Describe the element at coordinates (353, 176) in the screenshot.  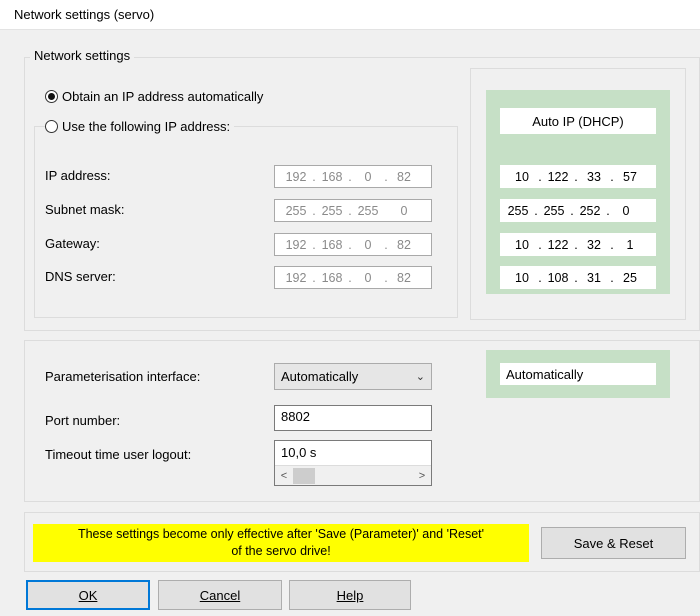
I see `ip-address-input: 192. 168. 0. 82` at that location.